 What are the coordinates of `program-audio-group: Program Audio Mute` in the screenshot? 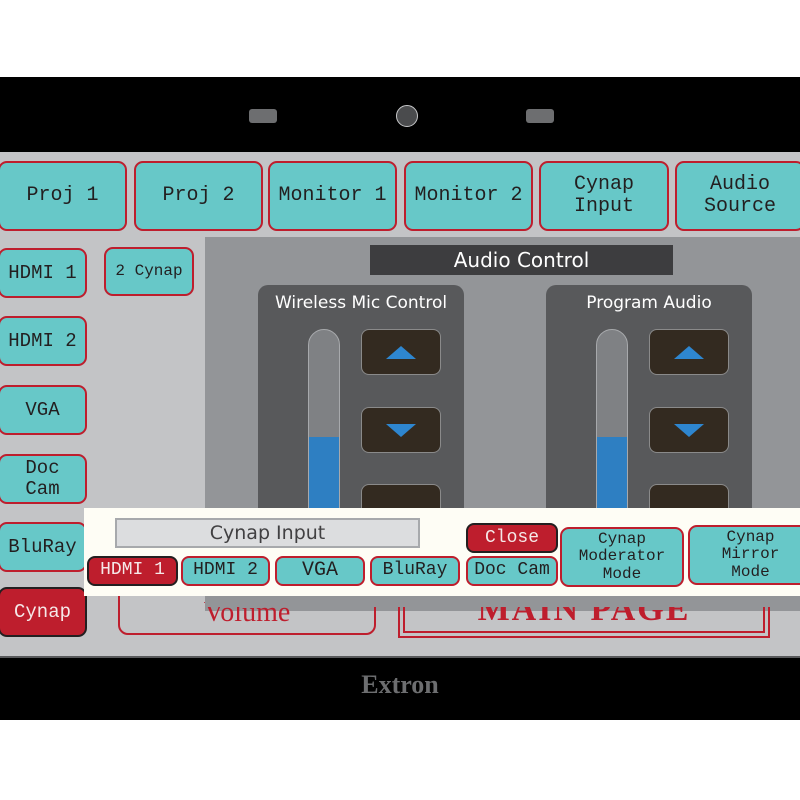 It's located at (649, 427).